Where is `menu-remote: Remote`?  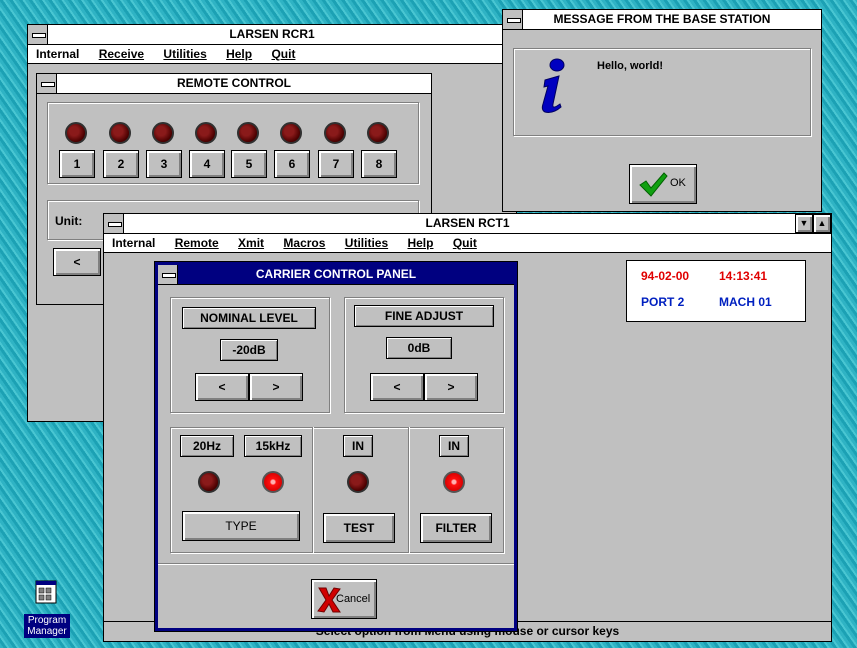 menu-remote: Remote is located at coordinates (197, 243).